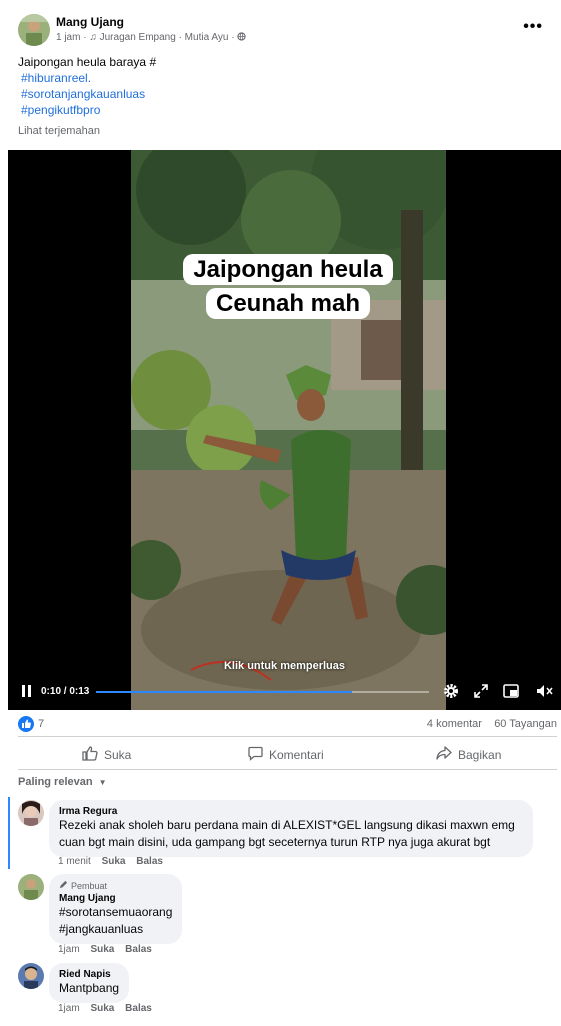 Image resolution: width=561 pixels, height=1026 pixels. Describe the element at coordinates (164, 37) in the screenshot. I see `music-label: Juragan Empang · Mutia Ayu` at that location.